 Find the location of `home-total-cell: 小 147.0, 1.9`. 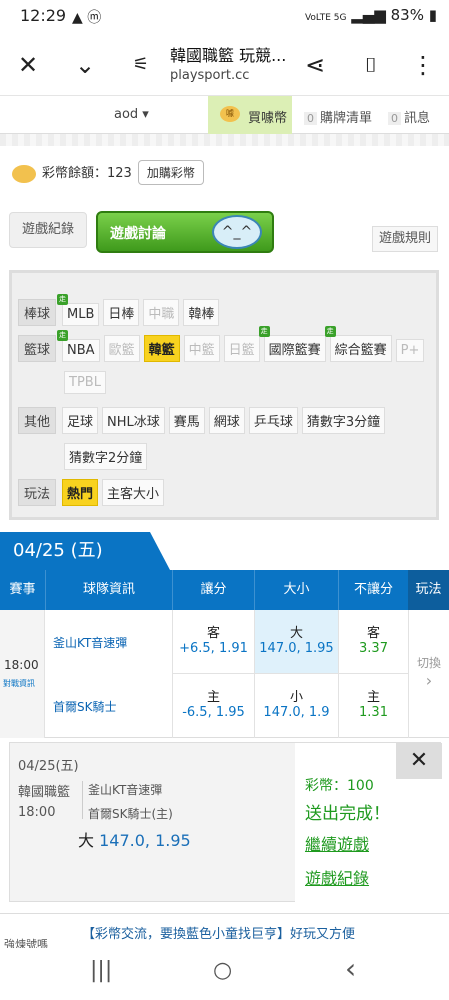

home-total-cell: 小 147.0, 1.9 is located at coordinates (296, 706).